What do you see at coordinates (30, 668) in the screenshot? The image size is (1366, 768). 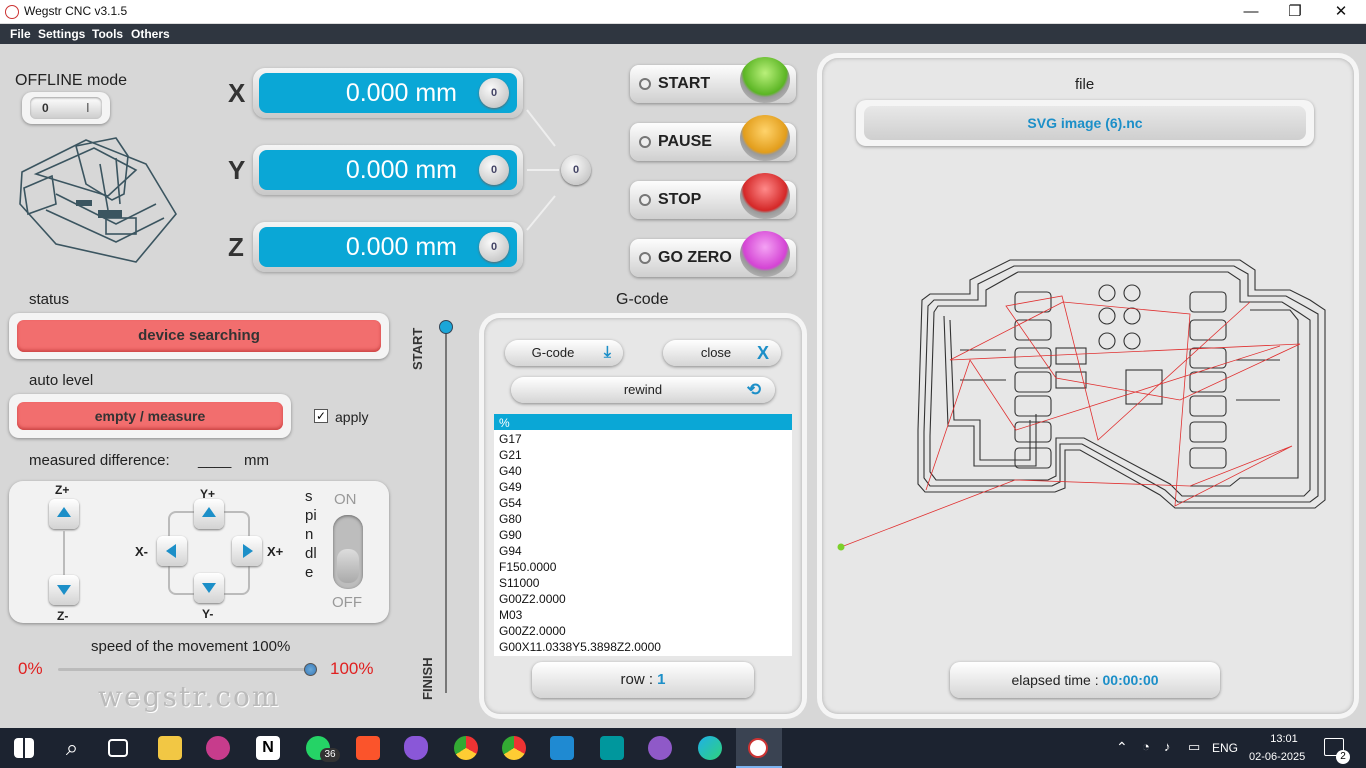 I see `speed-min-label: 0%` at bounding box center [30, 668].